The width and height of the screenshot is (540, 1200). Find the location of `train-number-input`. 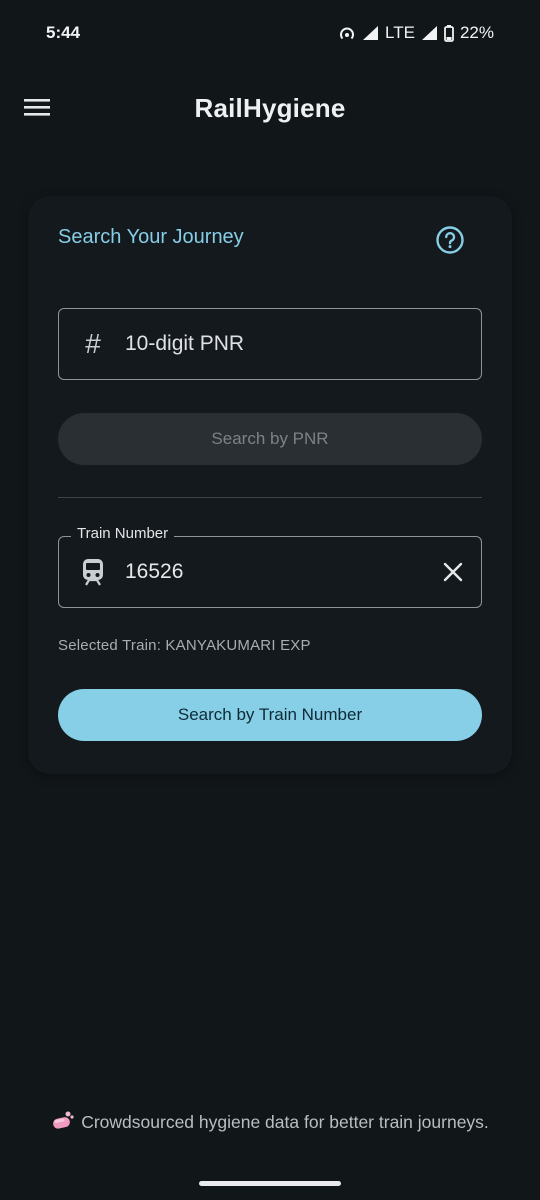

train-number-input is located at coordinates (275, 572).